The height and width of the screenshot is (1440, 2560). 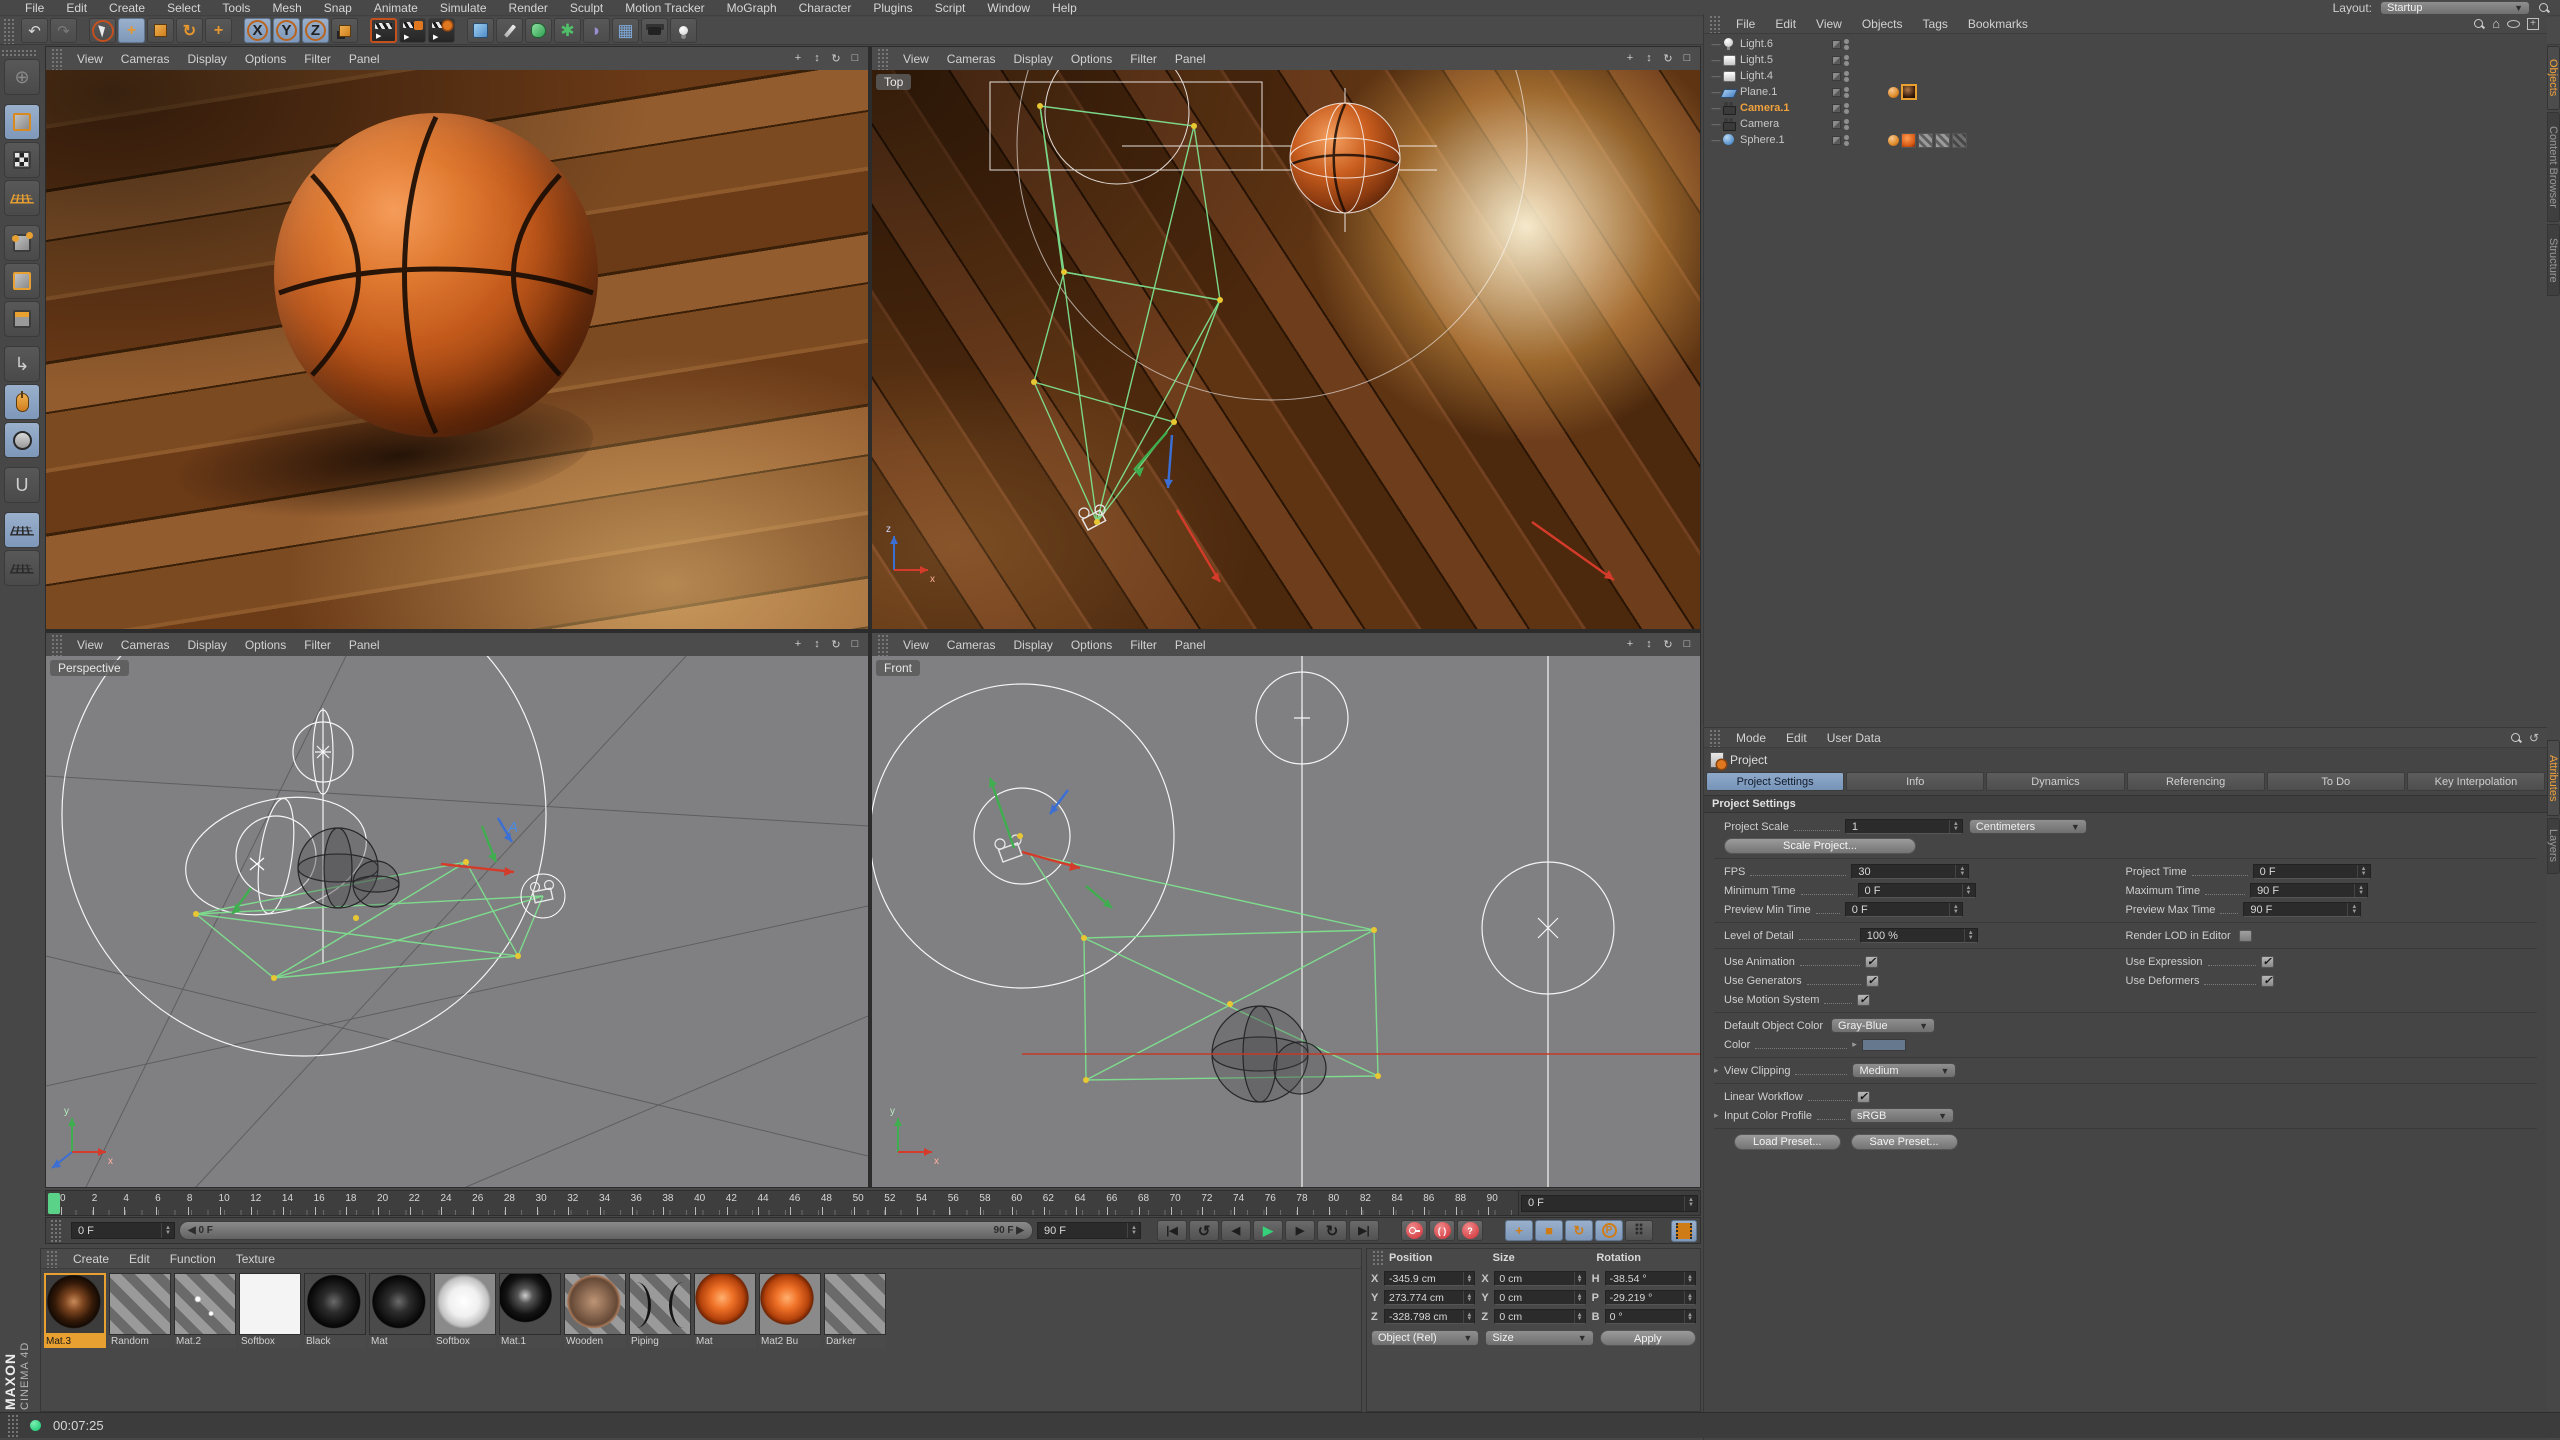 I want to click on subdivision-surface-button, so click(x=538, y=30).